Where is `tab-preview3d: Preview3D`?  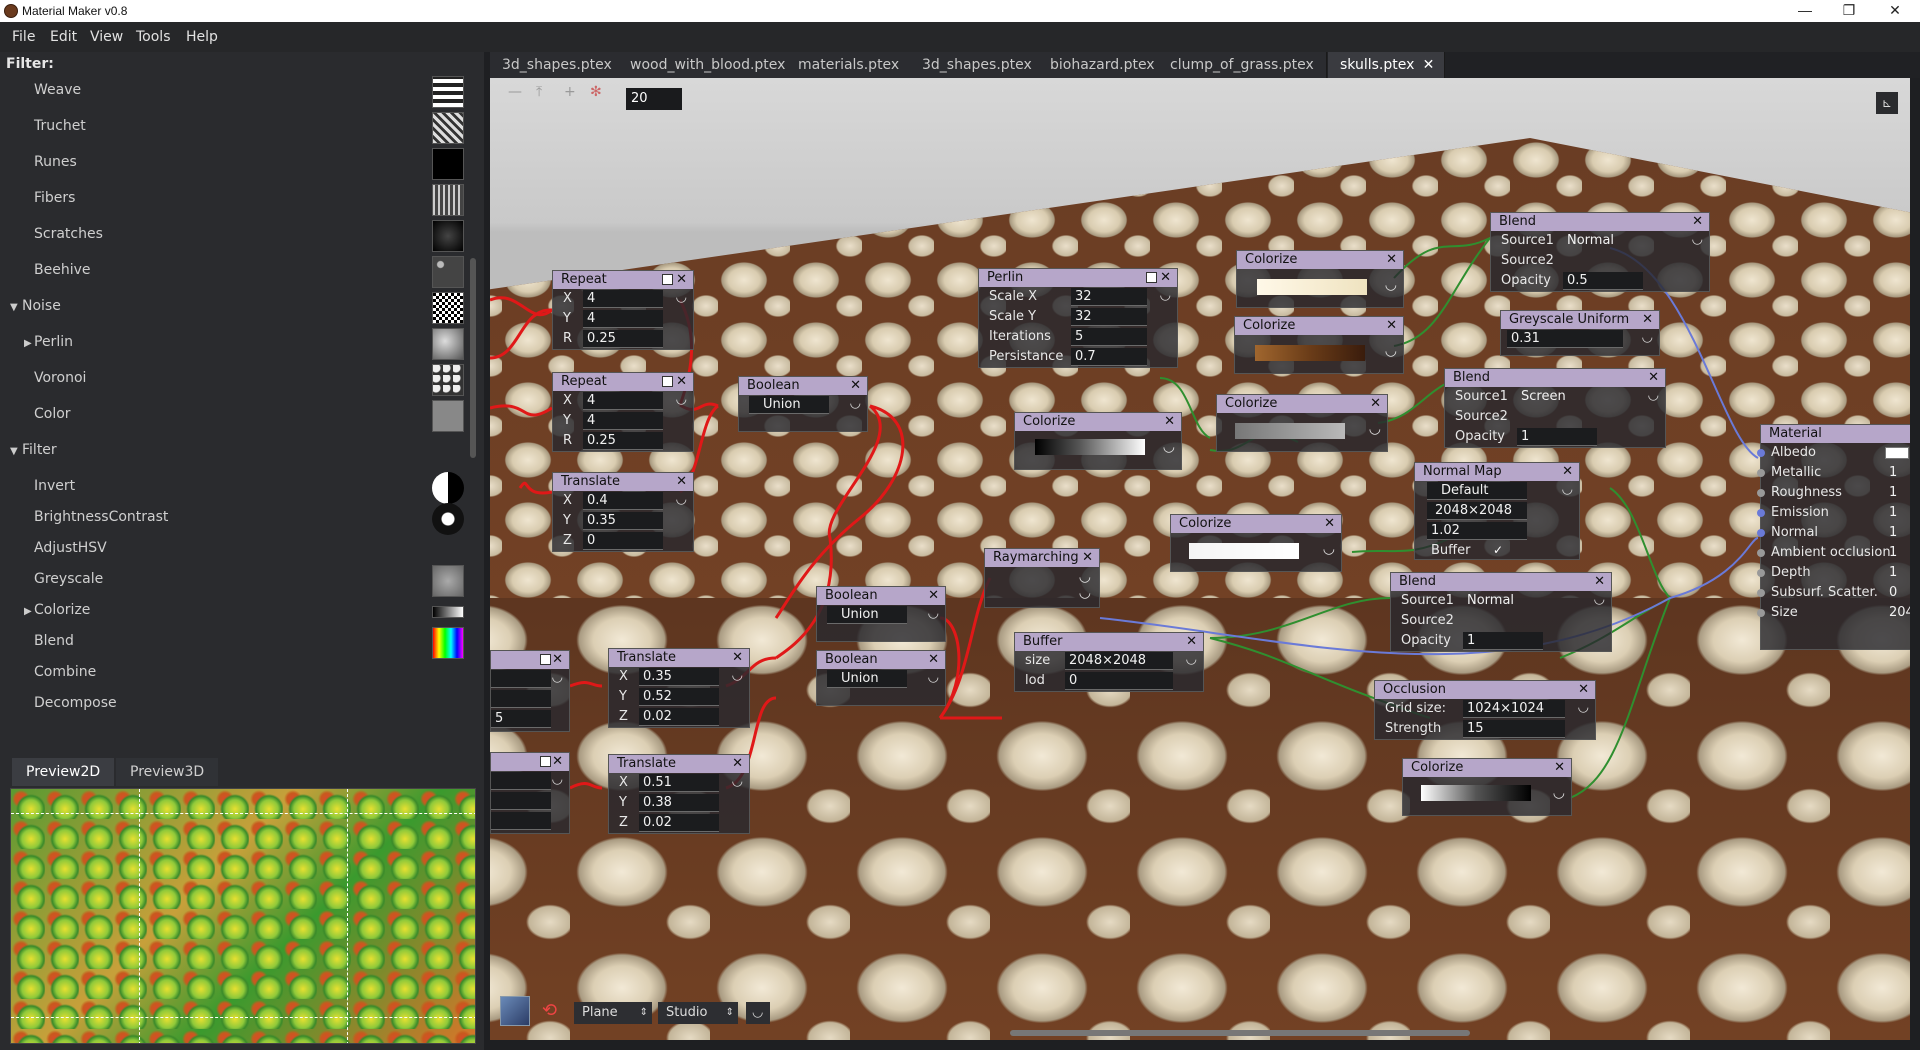
tab-preview3d: Preview3D is located at coordinates (167, 772).